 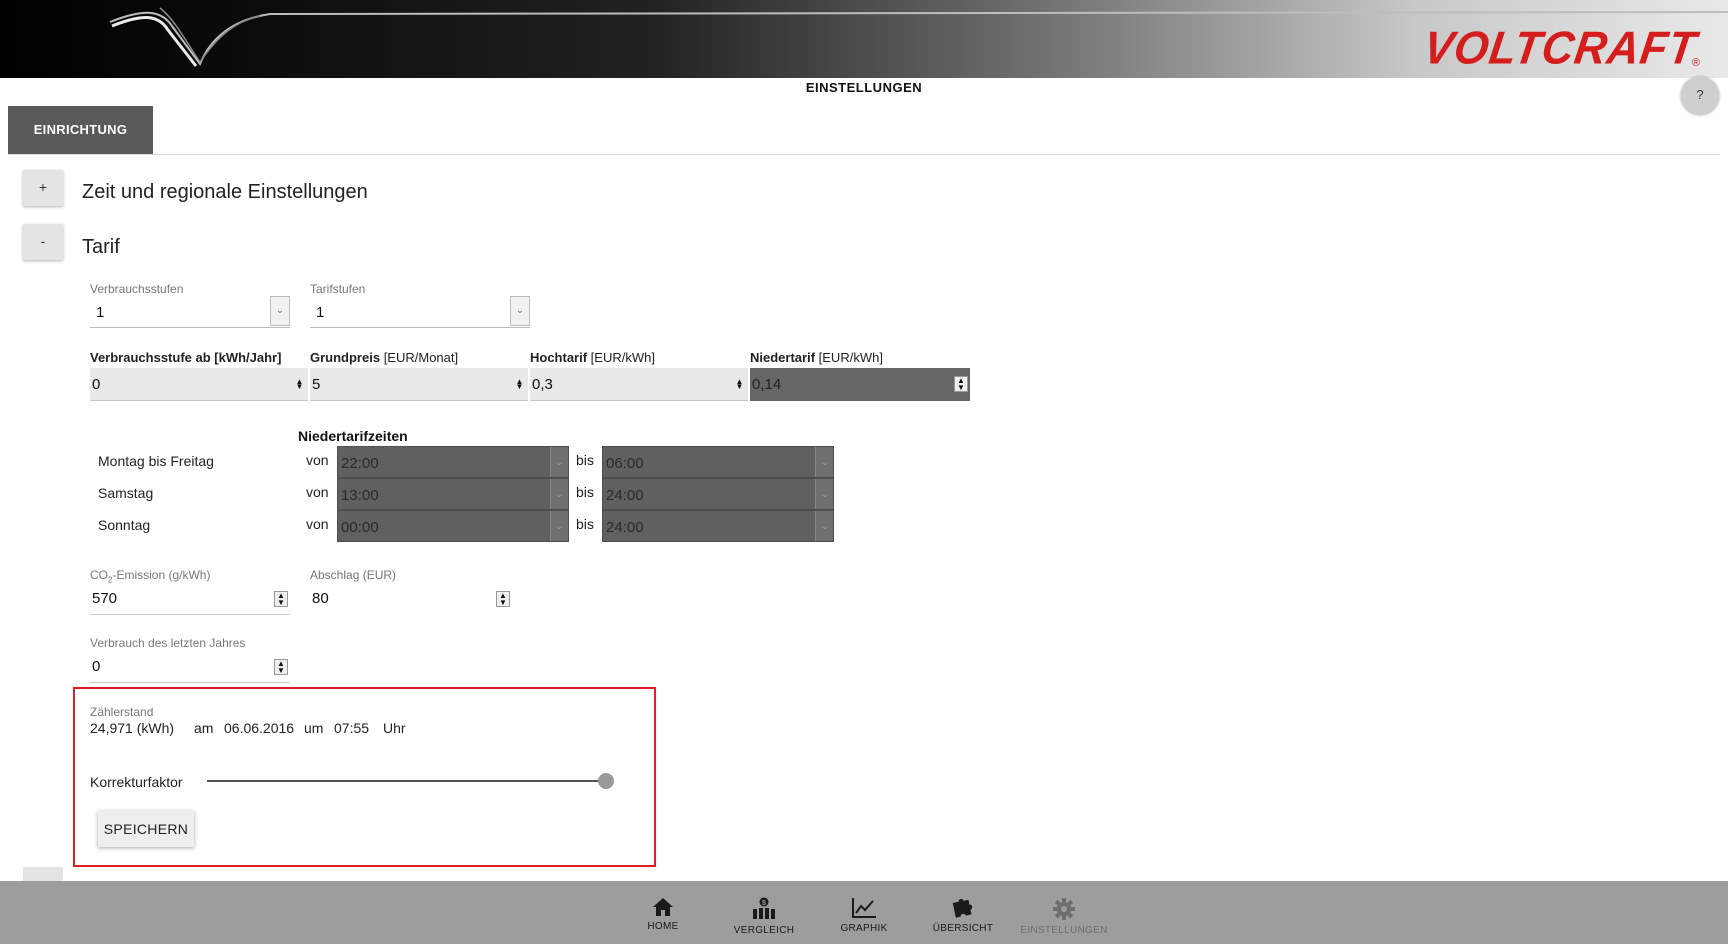 What do you see at coordinates (136, 782) in the screenshot?
I see `korrekturfaktor-label: Korrekturfaktor` at bounding box center [136, 782].